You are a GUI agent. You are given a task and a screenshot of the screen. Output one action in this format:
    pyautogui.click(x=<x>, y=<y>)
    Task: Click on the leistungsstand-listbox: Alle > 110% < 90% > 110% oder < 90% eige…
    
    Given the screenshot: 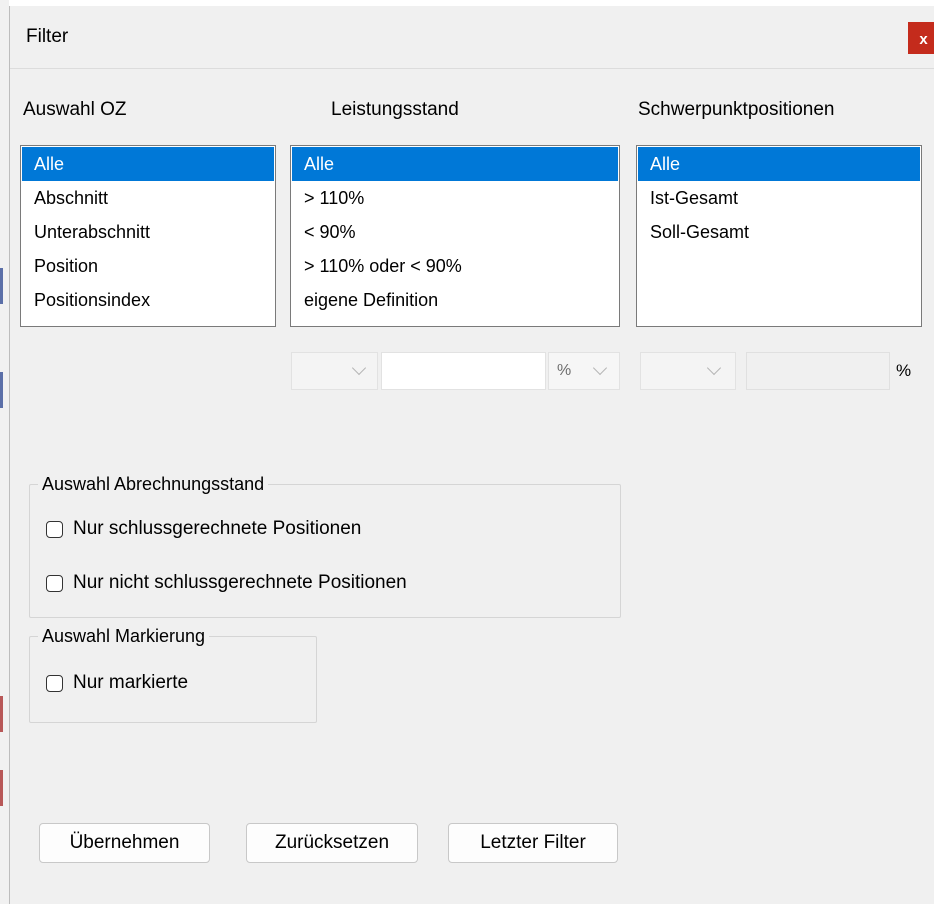 What is the action you would take?
    pyautogui.click(x=455, y=236)
    